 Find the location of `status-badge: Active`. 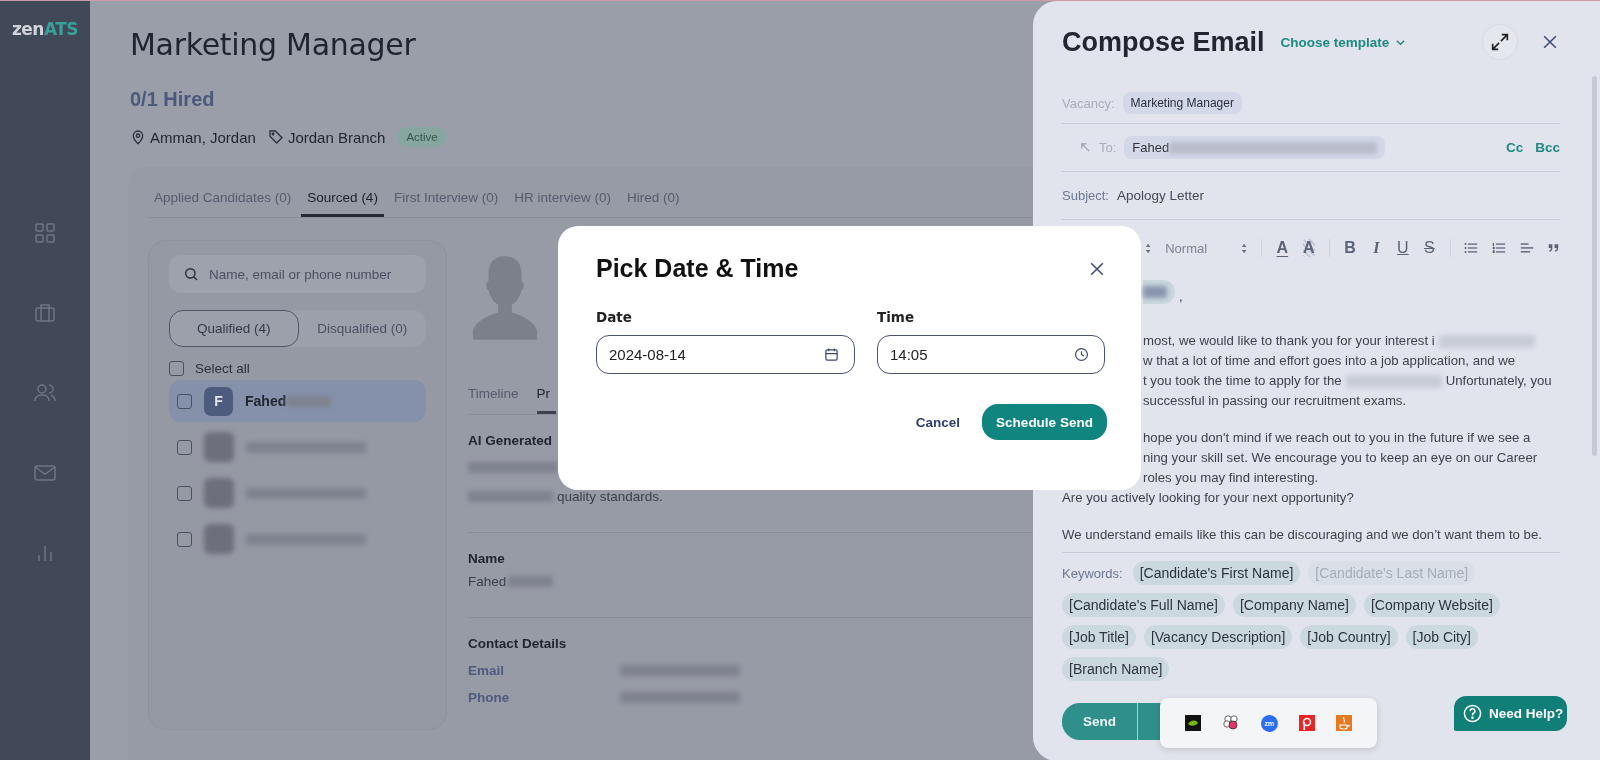

status-badge: Active is located at coordinates (422, 137).